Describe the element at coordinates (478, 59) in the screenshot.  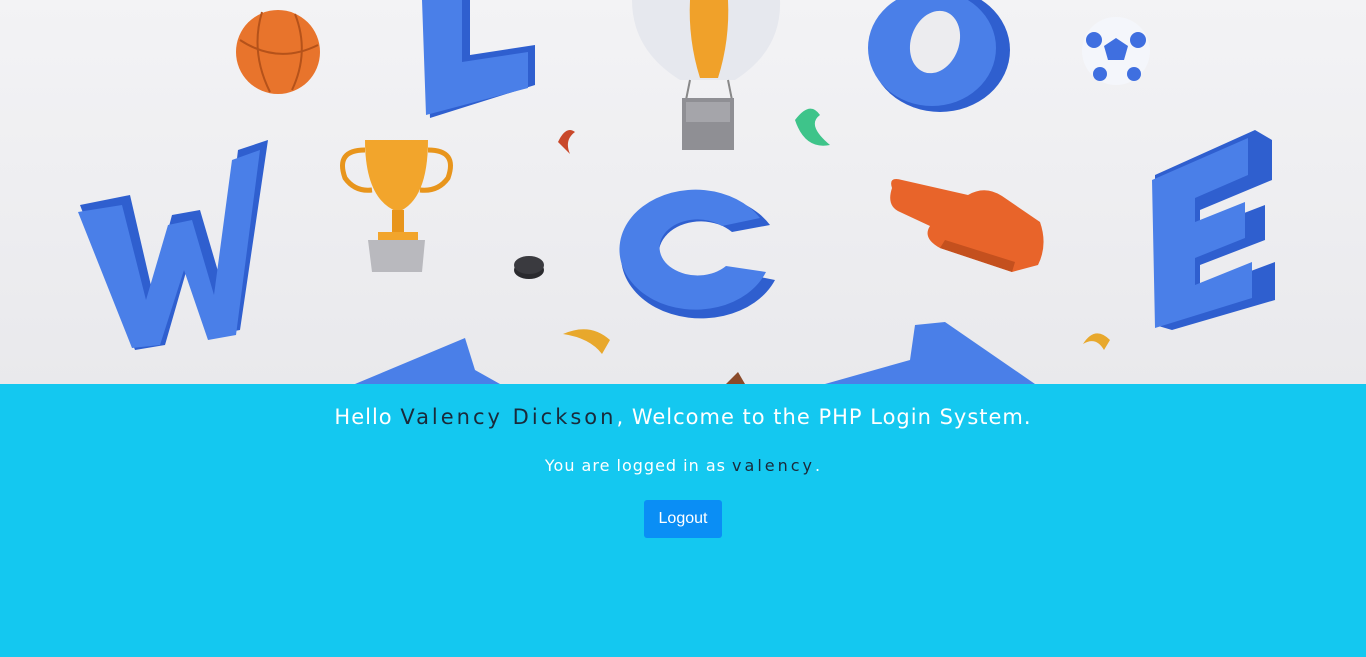
I see `letter-l-shape` at that location.